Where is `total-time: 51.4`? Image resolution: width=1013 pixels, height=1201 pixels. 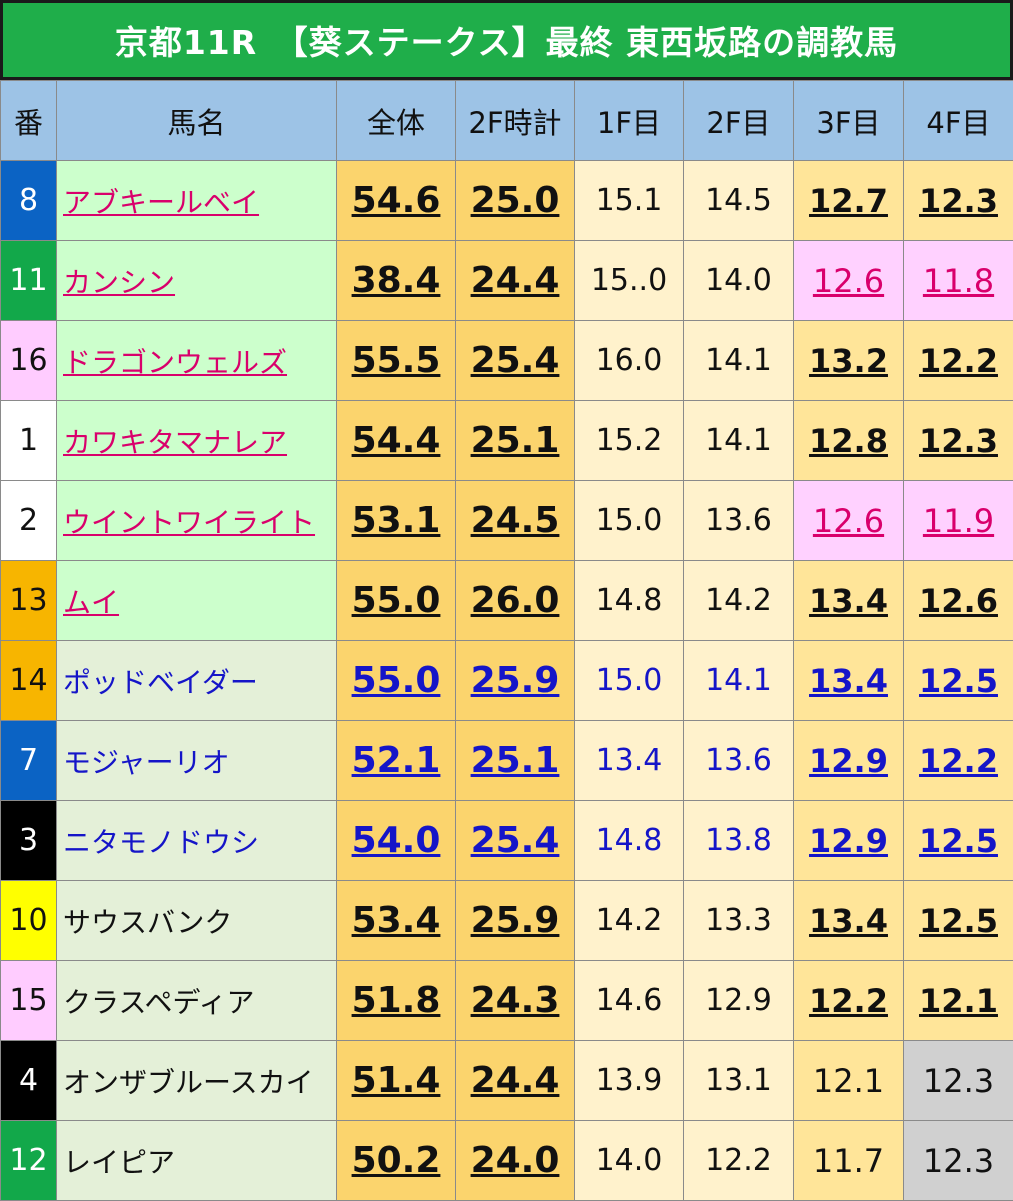 total-time: 51.4 is located at coordinates (396, 1081).